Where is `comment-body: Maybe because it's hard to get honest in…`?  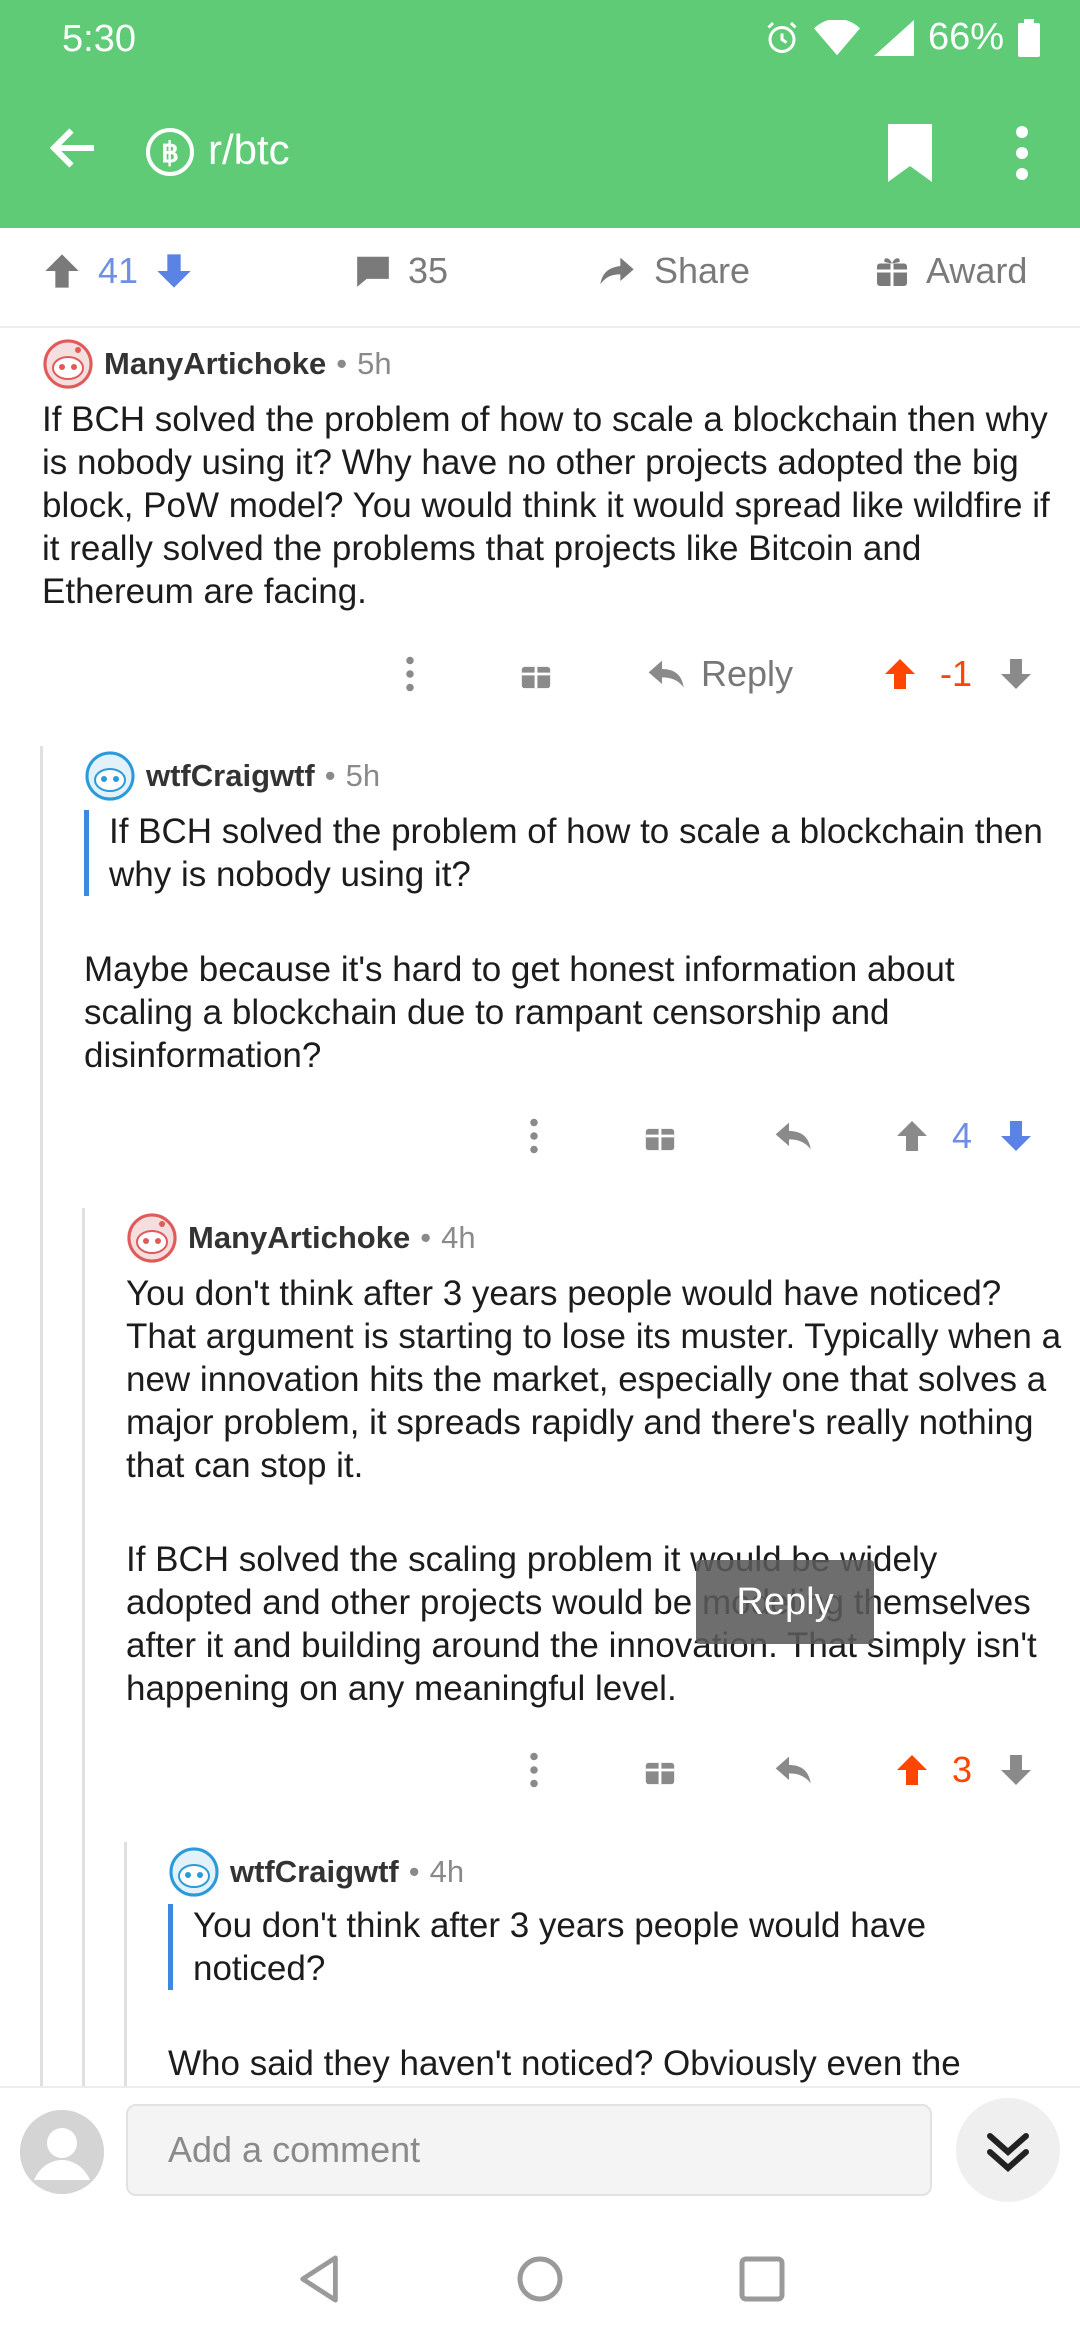 comment-body: Maybe because it's hard to get honest in… is located at coordinates (519, 1012).